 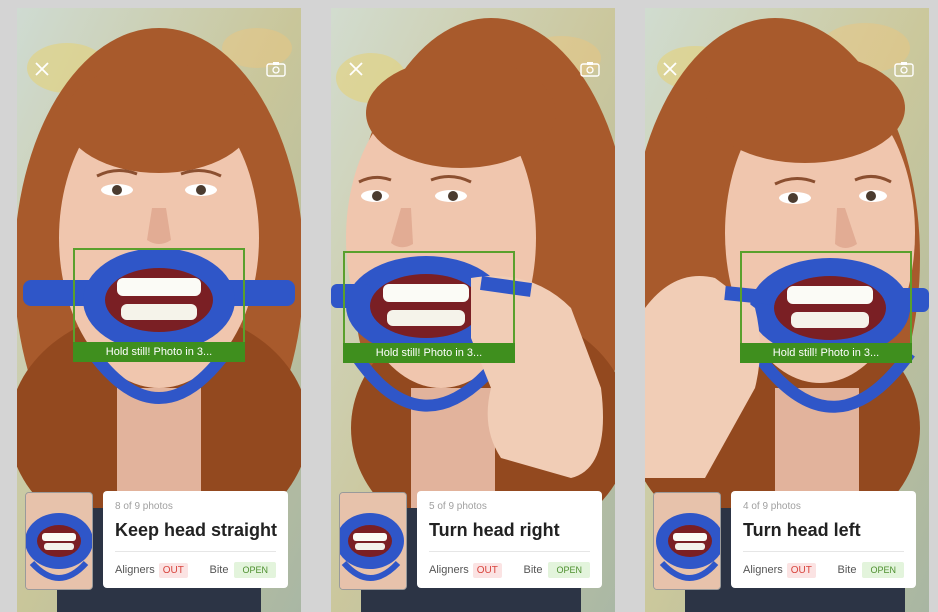 What do you see at coordinates (802, 530) in the screenshot?
I see `instruction-title: Turn head left` at bounding box center [802, 530].